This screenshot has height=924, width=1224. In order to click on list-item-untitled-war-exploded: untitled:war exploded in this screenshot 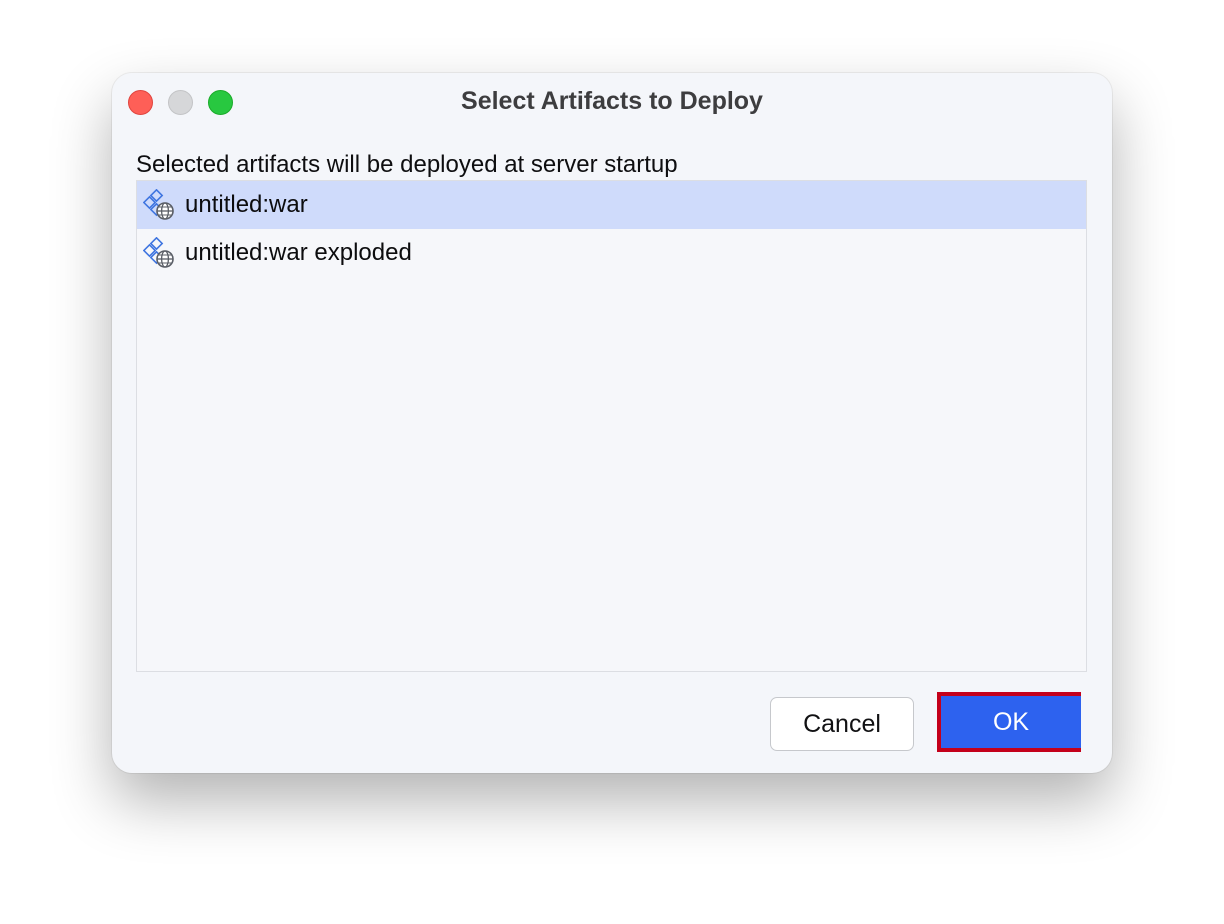, I will do `click(611, 253)`.